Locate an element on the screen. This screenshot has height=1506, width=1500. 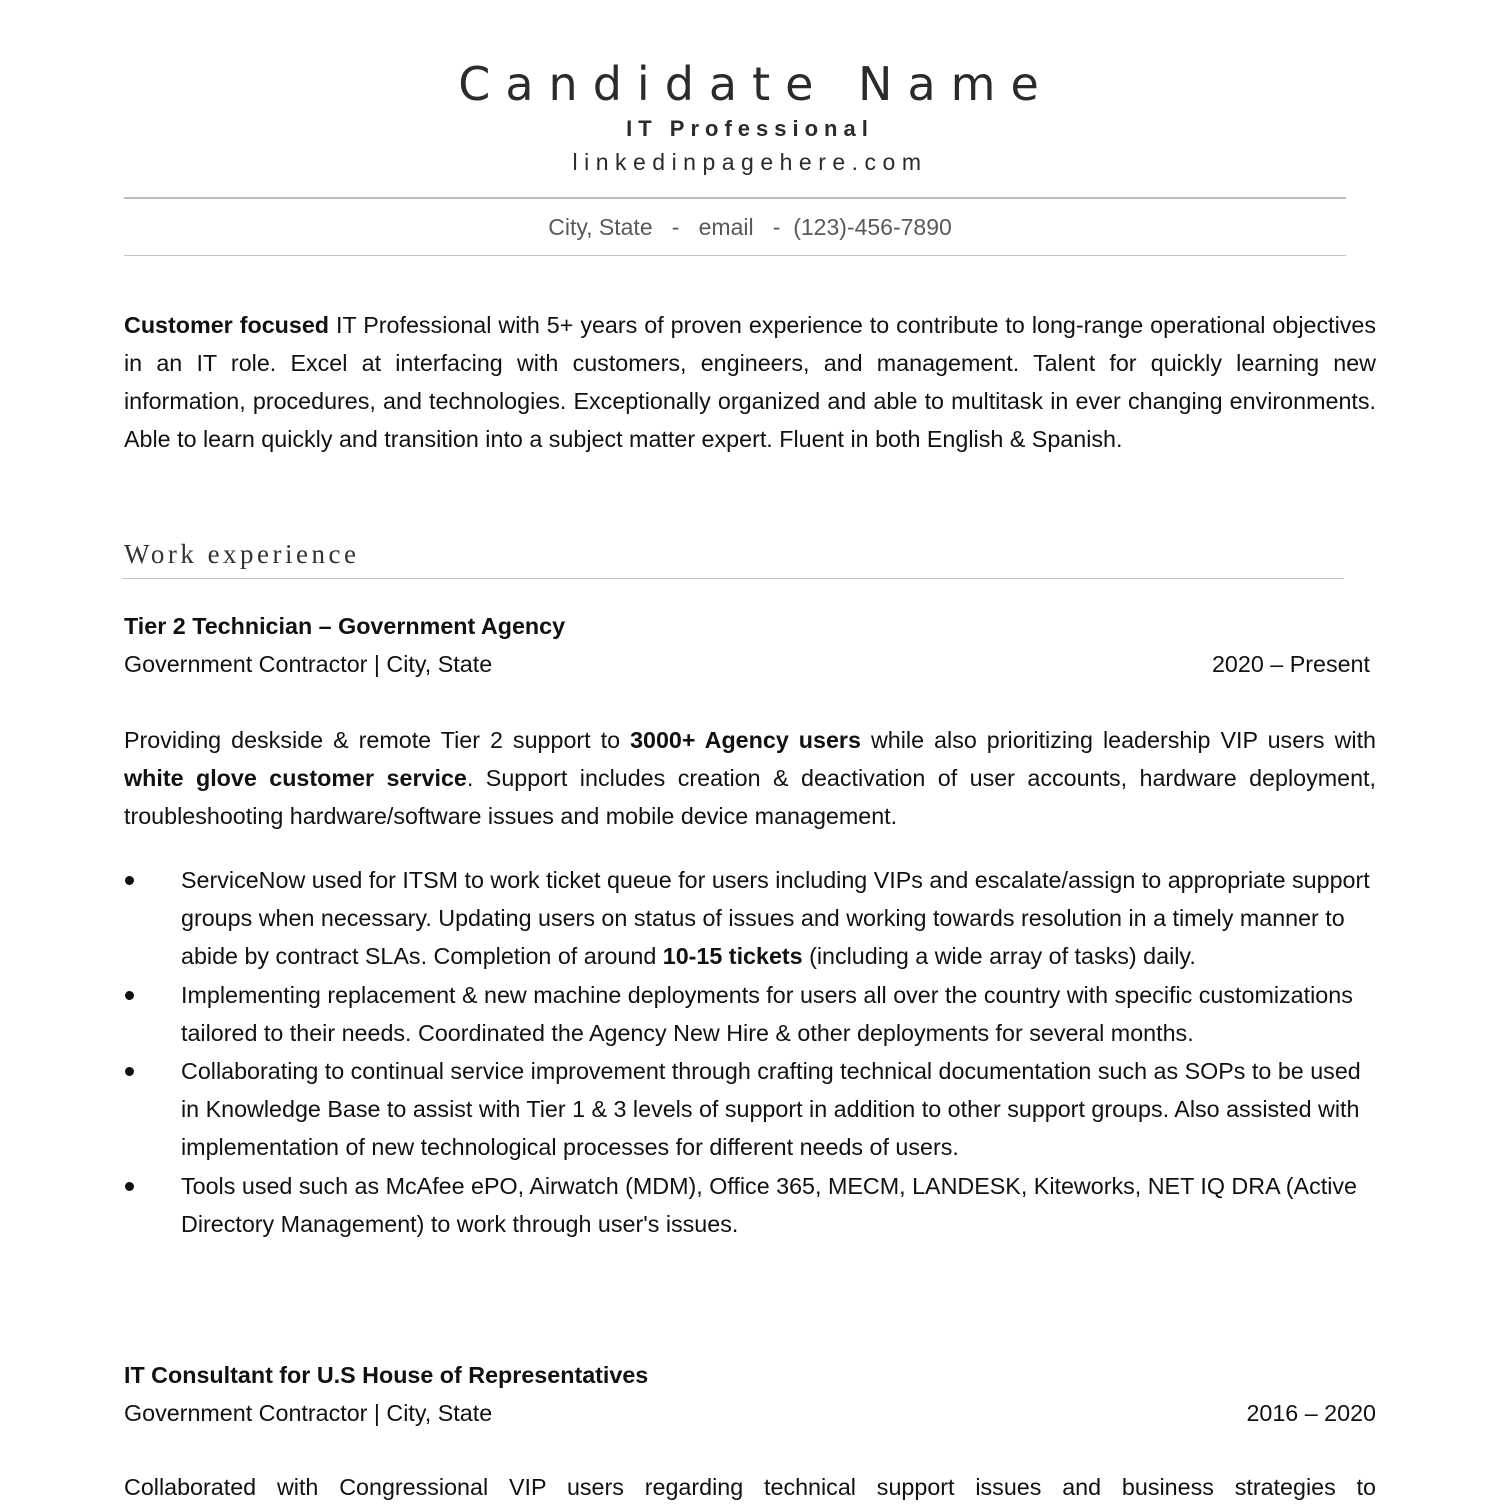
candidate-name: Candidate Name is located at coordinates (756, 84).